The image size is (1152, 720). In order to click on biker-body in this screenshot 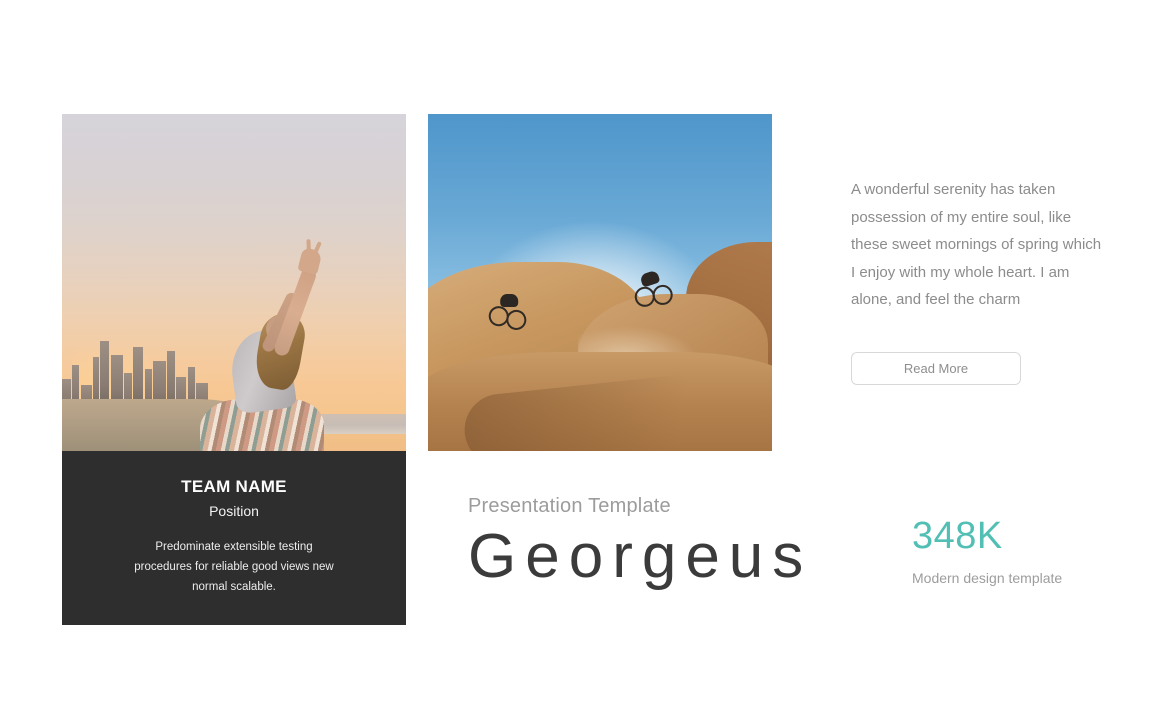, I will do `click(509, 301)`.